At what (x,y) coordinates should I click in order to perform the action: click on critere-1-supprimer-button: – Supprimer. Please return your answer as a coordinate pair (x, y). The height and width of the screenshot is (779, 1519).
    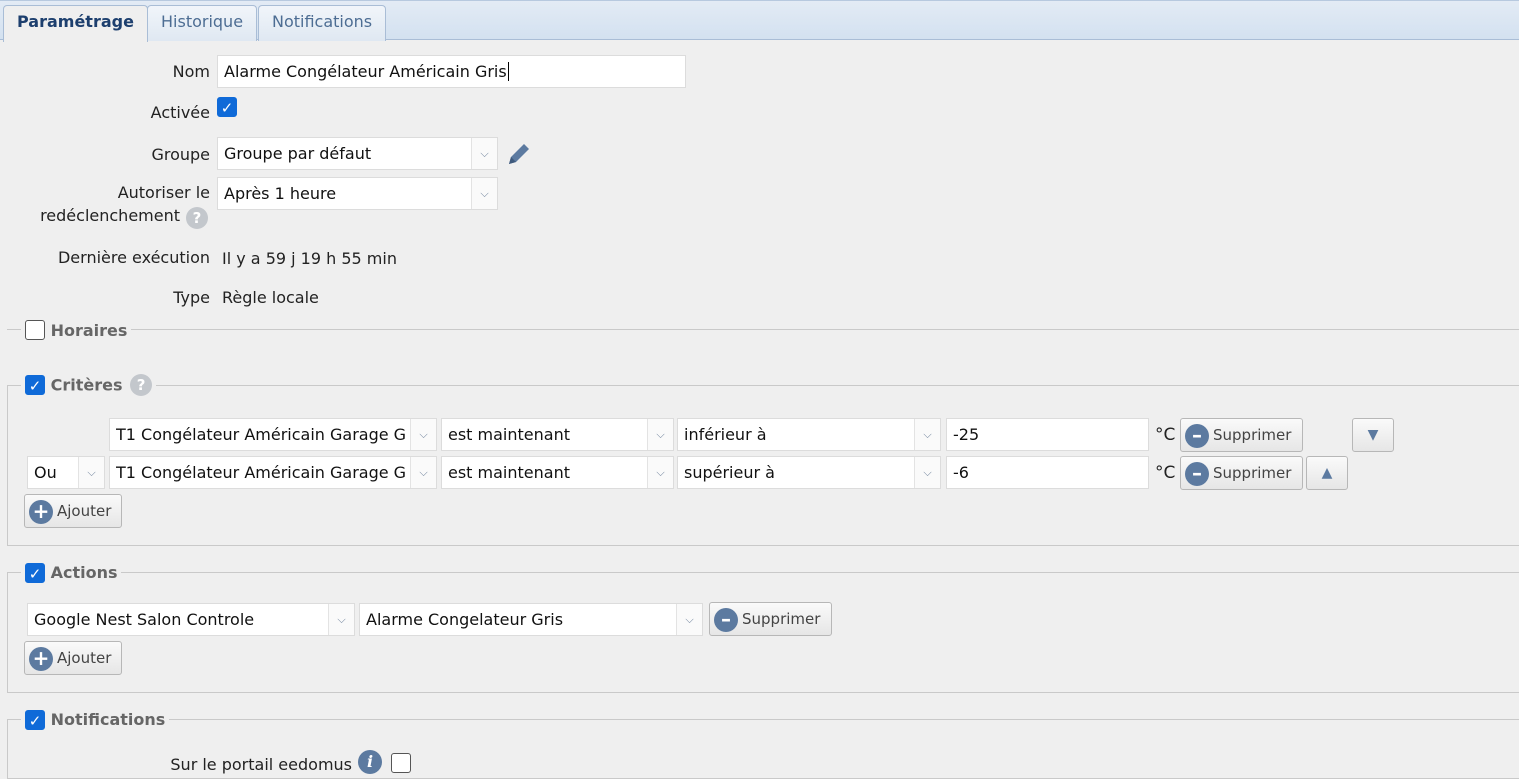
    Looking at the image, I should click on (1241, 435).